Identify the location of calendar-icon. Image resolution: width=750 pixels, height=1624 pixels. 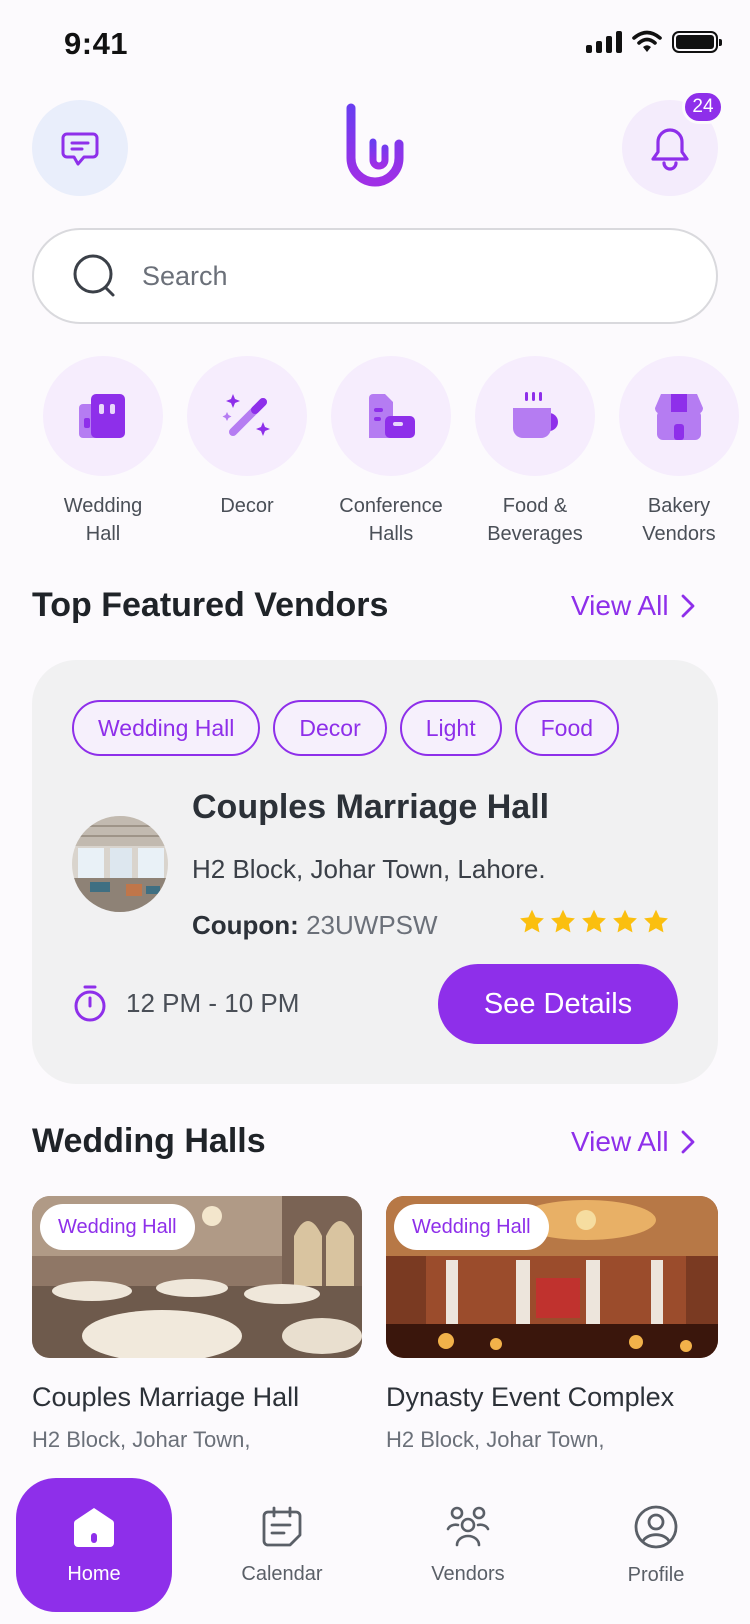
(282, 1526).